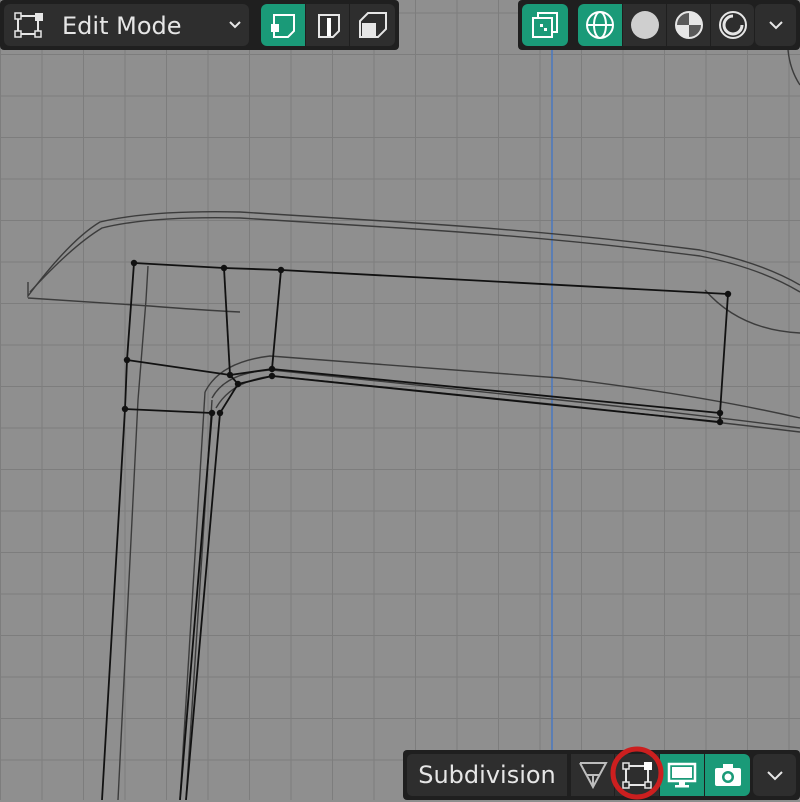 This screenshot has width=800, height=802. I want to click on arm-lower-edge, so click(507, 404).